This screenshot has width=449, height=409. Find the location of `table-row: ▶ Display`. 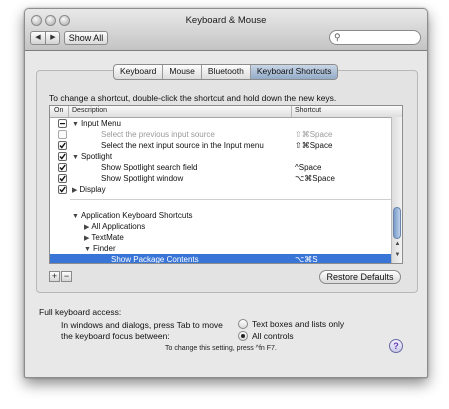

table-row: ▶ Display is located at coordinates (220, 189).